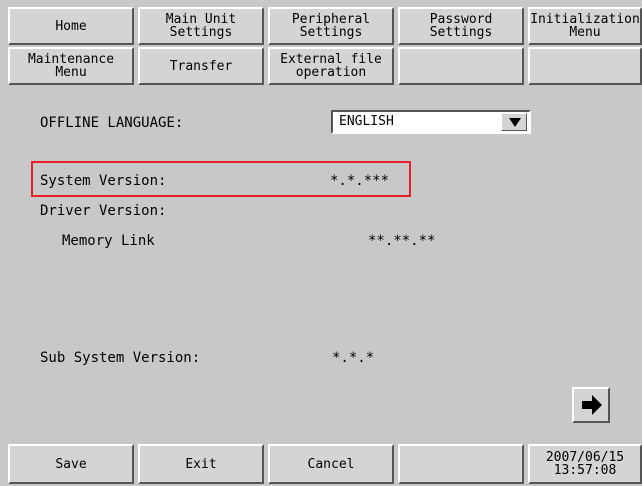 This screenshot has height=486, width=642. I want to click on save-button: Save, so click(71, 464).